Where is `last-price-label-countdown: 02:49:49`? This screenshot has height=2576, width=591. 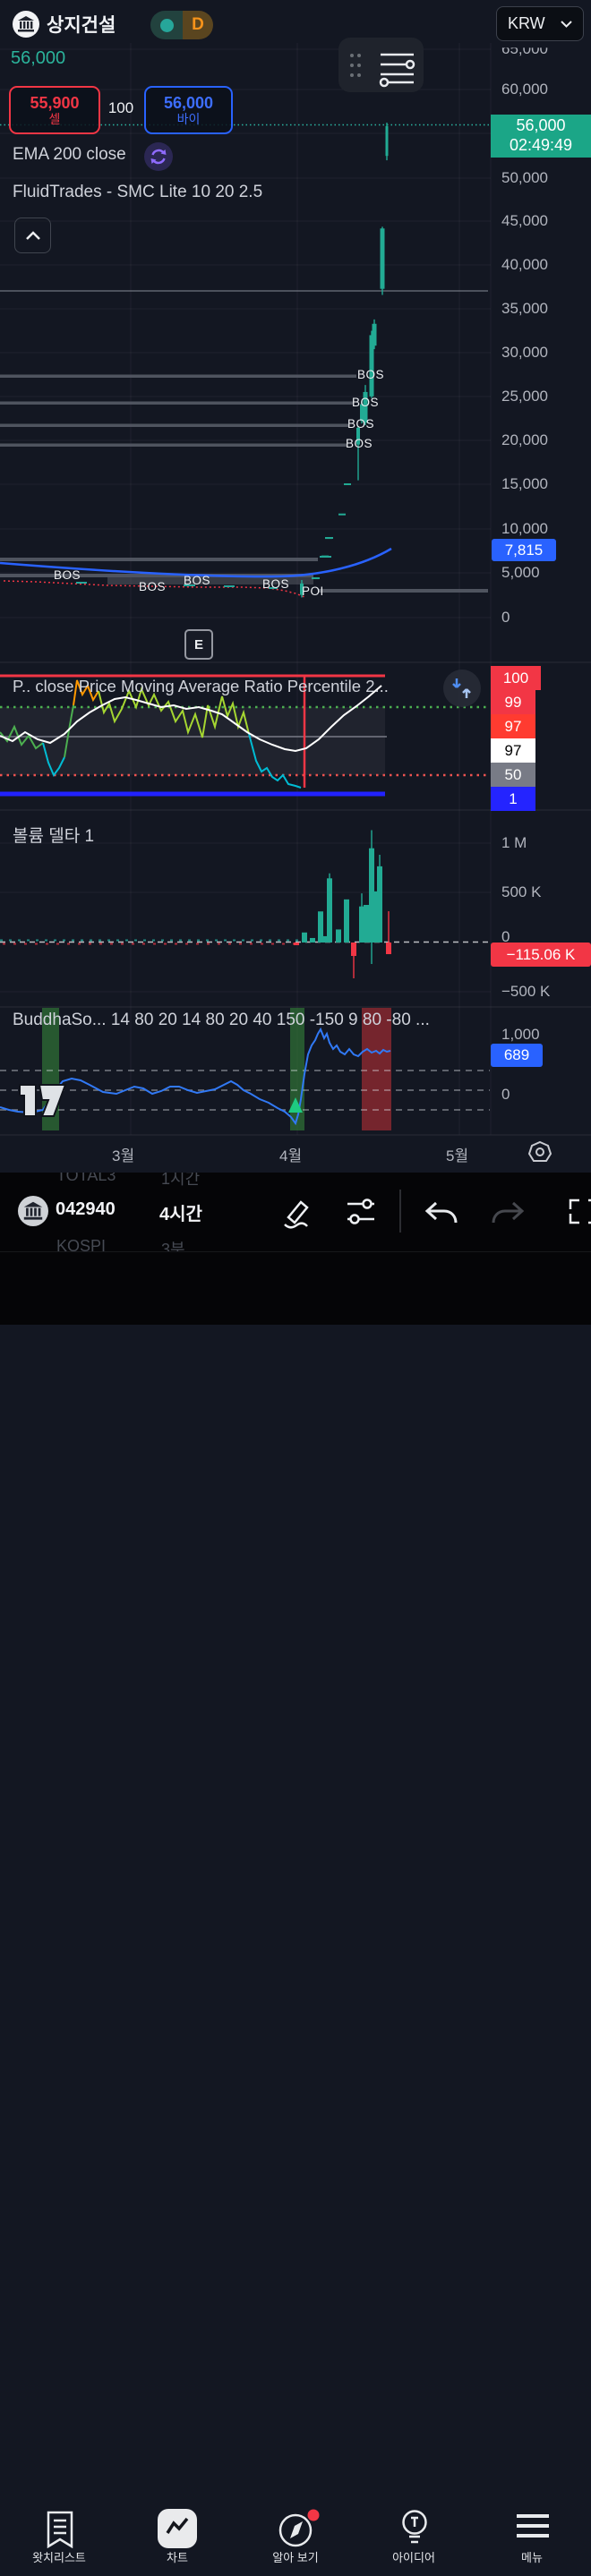
last-price-label-countdown: 02:49:49 is located at coordinates (541, 145).